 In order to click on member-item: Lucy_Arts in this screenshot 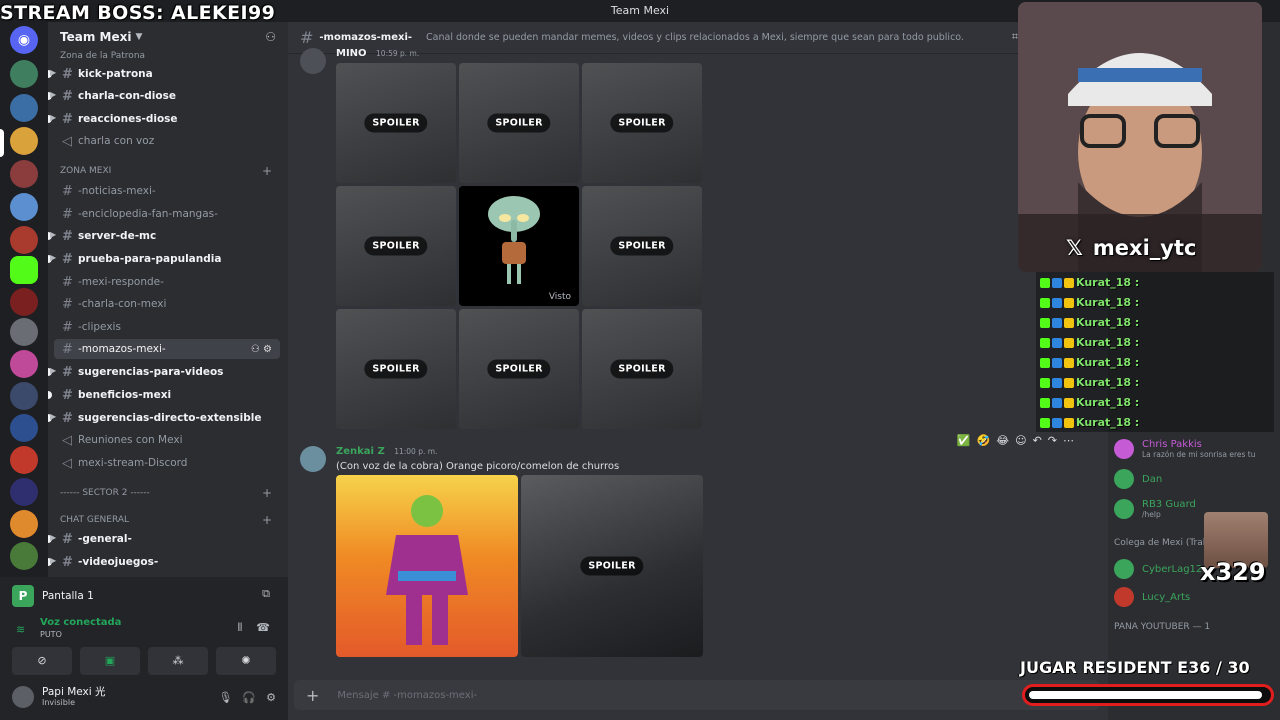, I will do `click(1152, 597)`.